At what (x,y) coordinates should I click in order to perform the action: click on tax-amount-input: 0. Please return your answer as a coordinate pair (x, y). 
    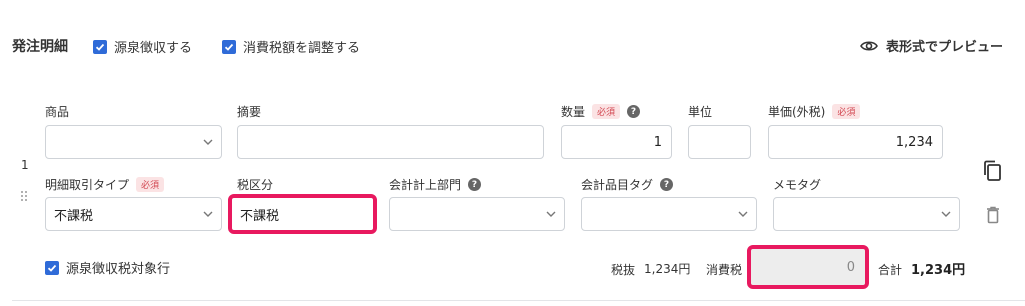
    Looking at the image, I should click on (808, 267).